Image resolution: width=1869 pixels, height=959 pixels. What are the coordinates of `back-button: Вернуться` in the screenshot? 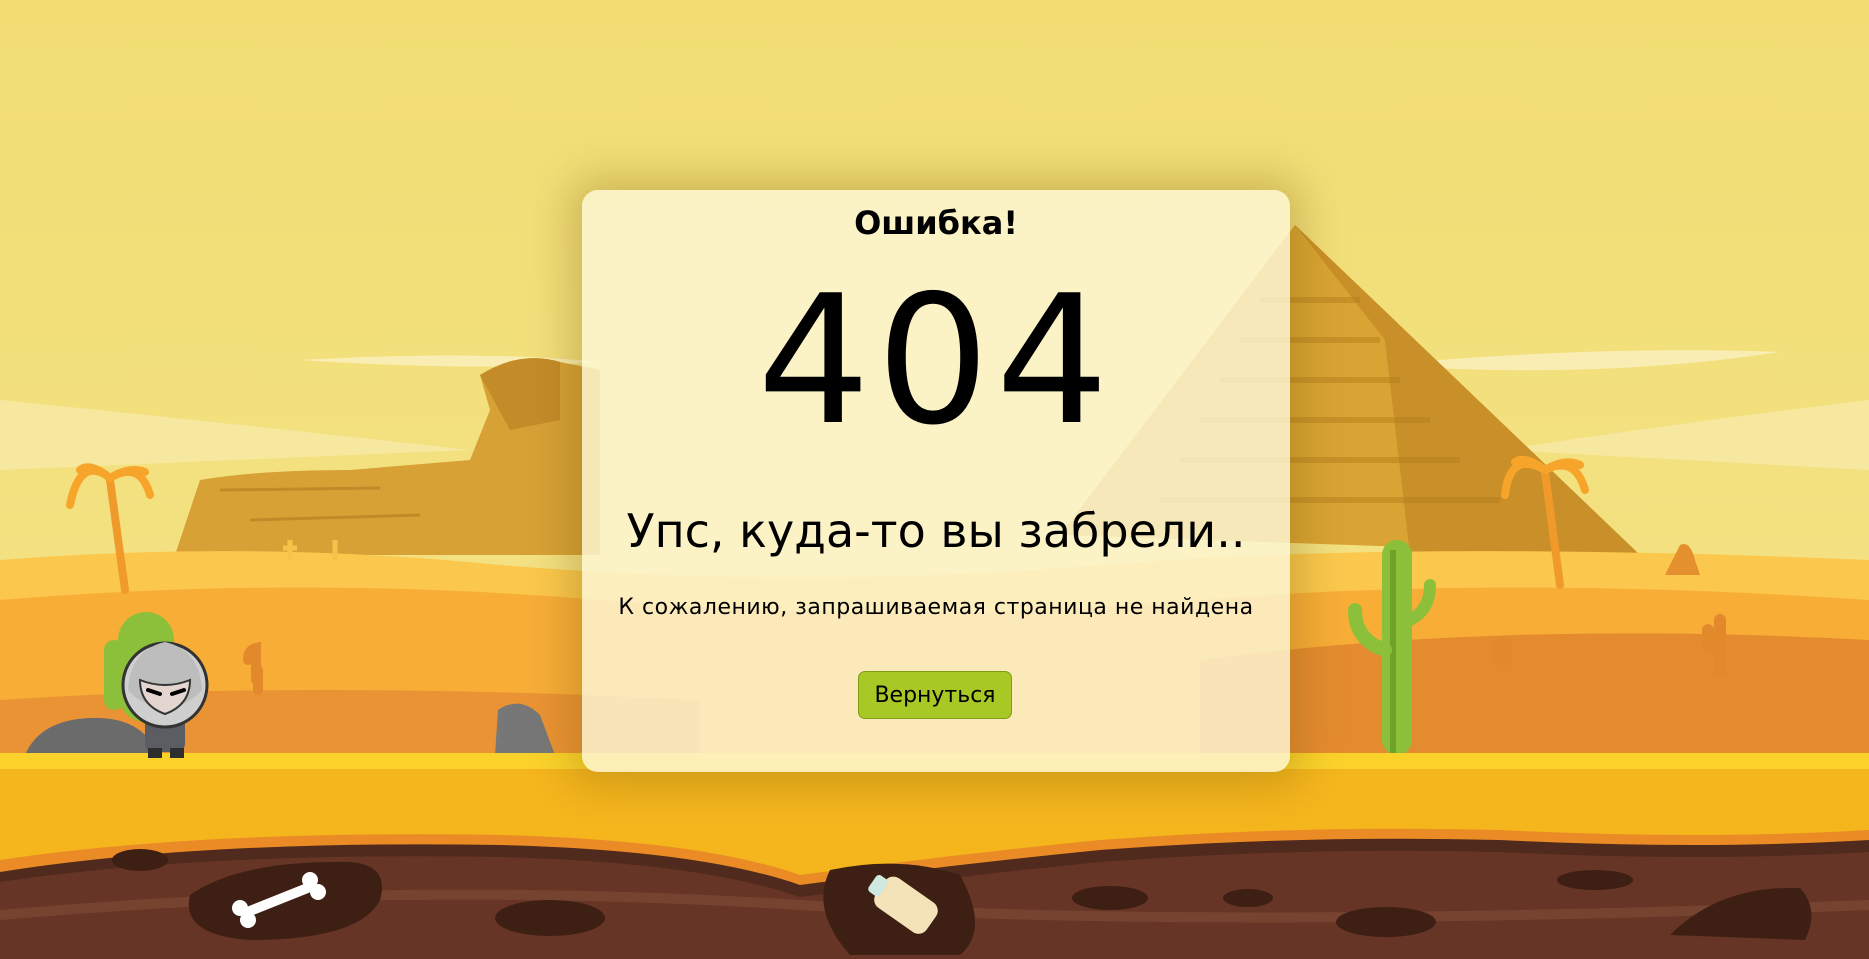 It's located at (935, 695).